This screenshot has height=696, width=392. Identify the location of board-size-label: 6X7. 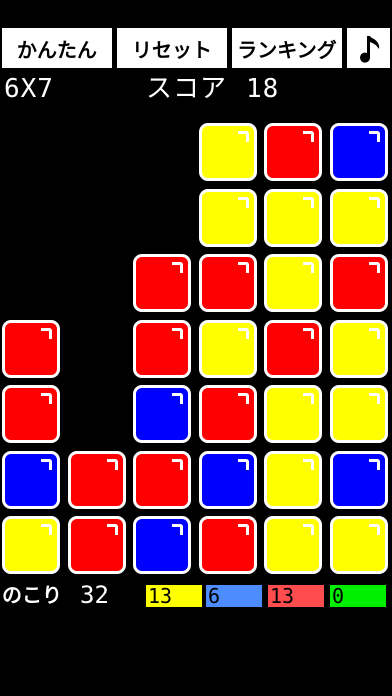
(29, 89).